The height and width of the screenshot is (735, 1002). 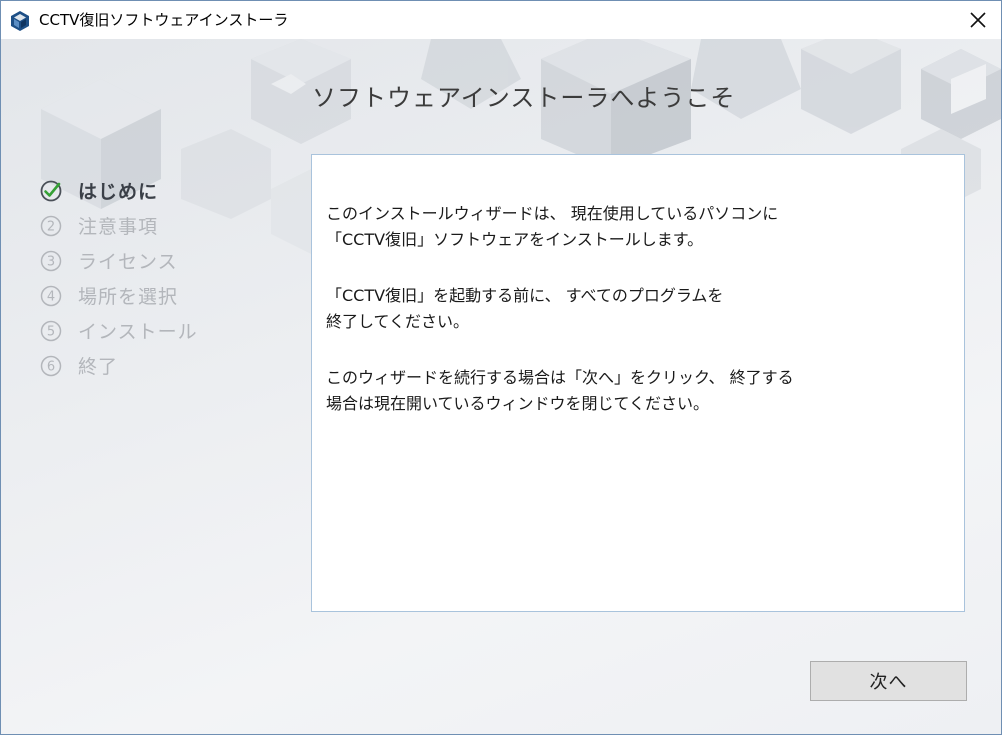 I want to click on window-title: CCTV復旧ソフトウェアインストーラ, so click(x=164, y=20).